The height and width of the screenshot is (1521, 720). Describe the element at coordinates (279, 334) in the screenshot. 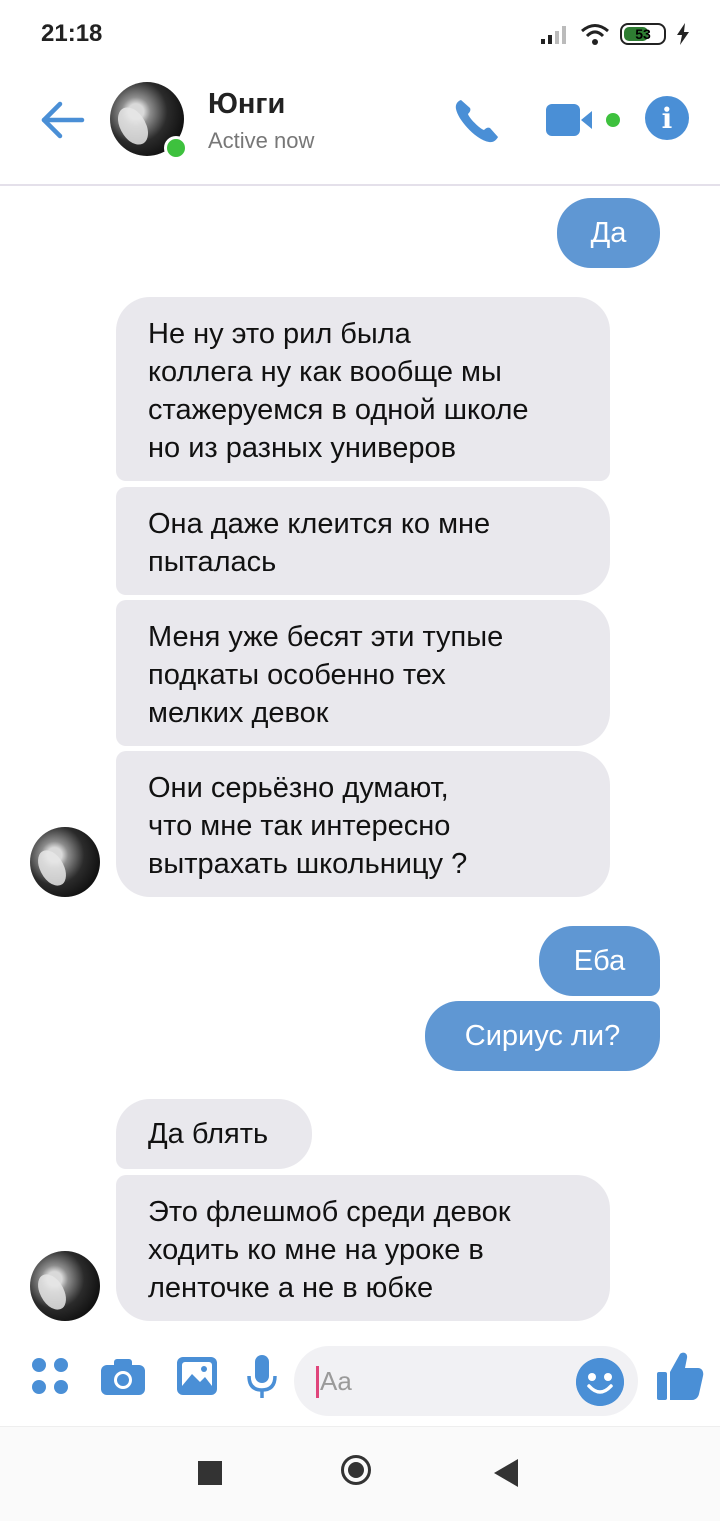

I see `message-line: Не ну это рил была` at that location.